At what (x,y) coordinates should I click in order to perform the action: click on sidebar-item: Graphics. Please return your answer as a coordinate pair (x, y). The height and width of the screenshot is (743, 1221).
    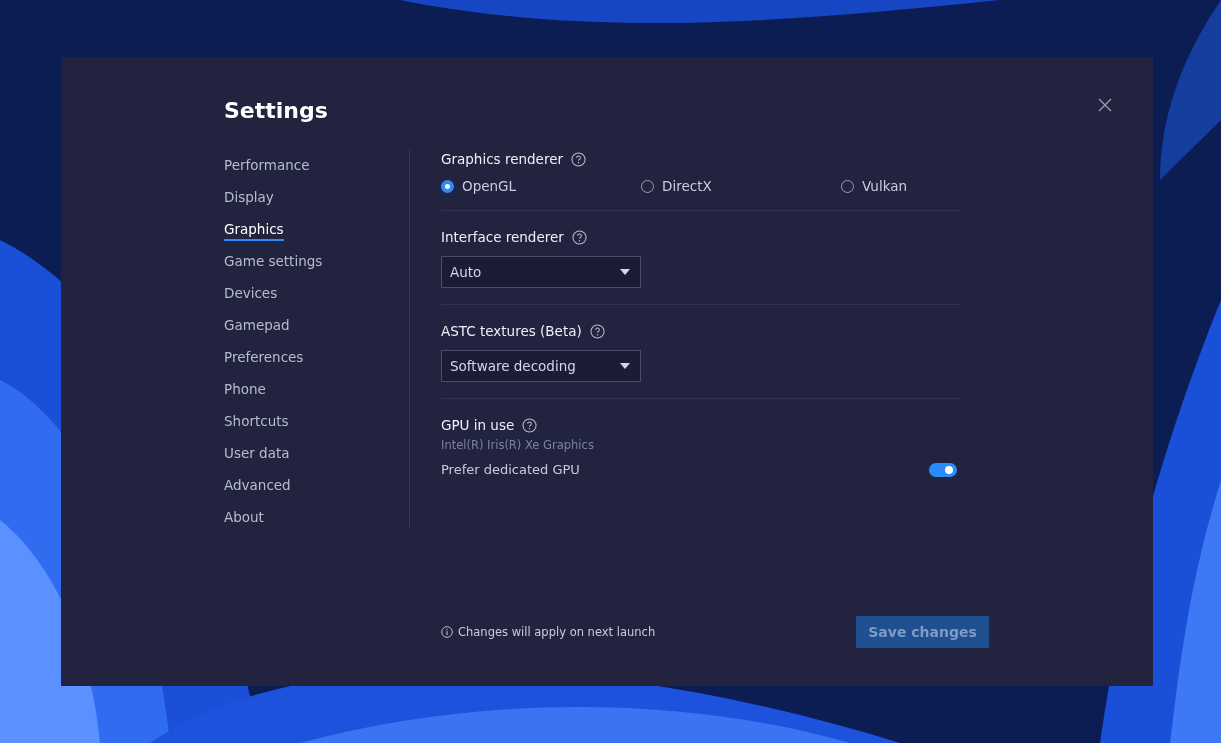
    Looking at the image, I should click on (254, 230).